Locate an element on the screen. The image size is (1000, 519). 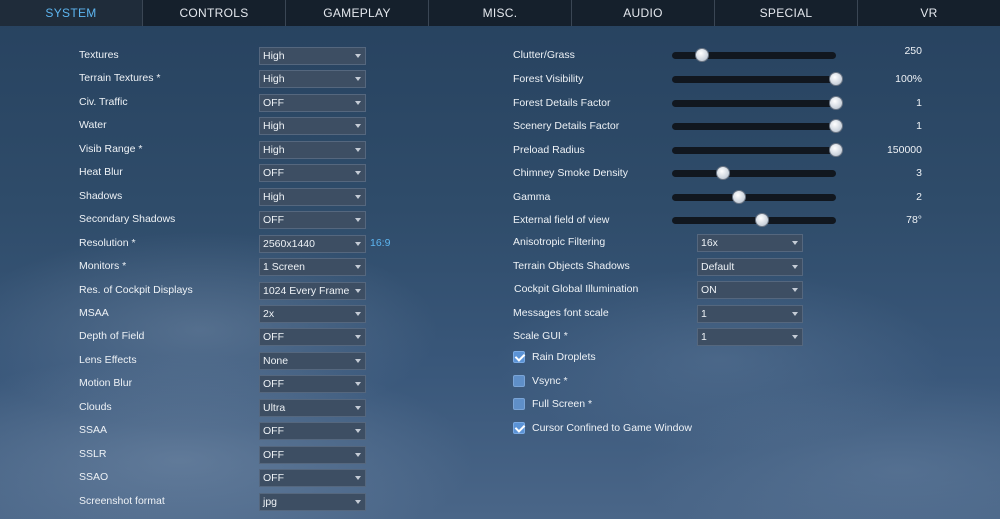
select-value: 1024 Every Frame is located at coordinates (306, 290).